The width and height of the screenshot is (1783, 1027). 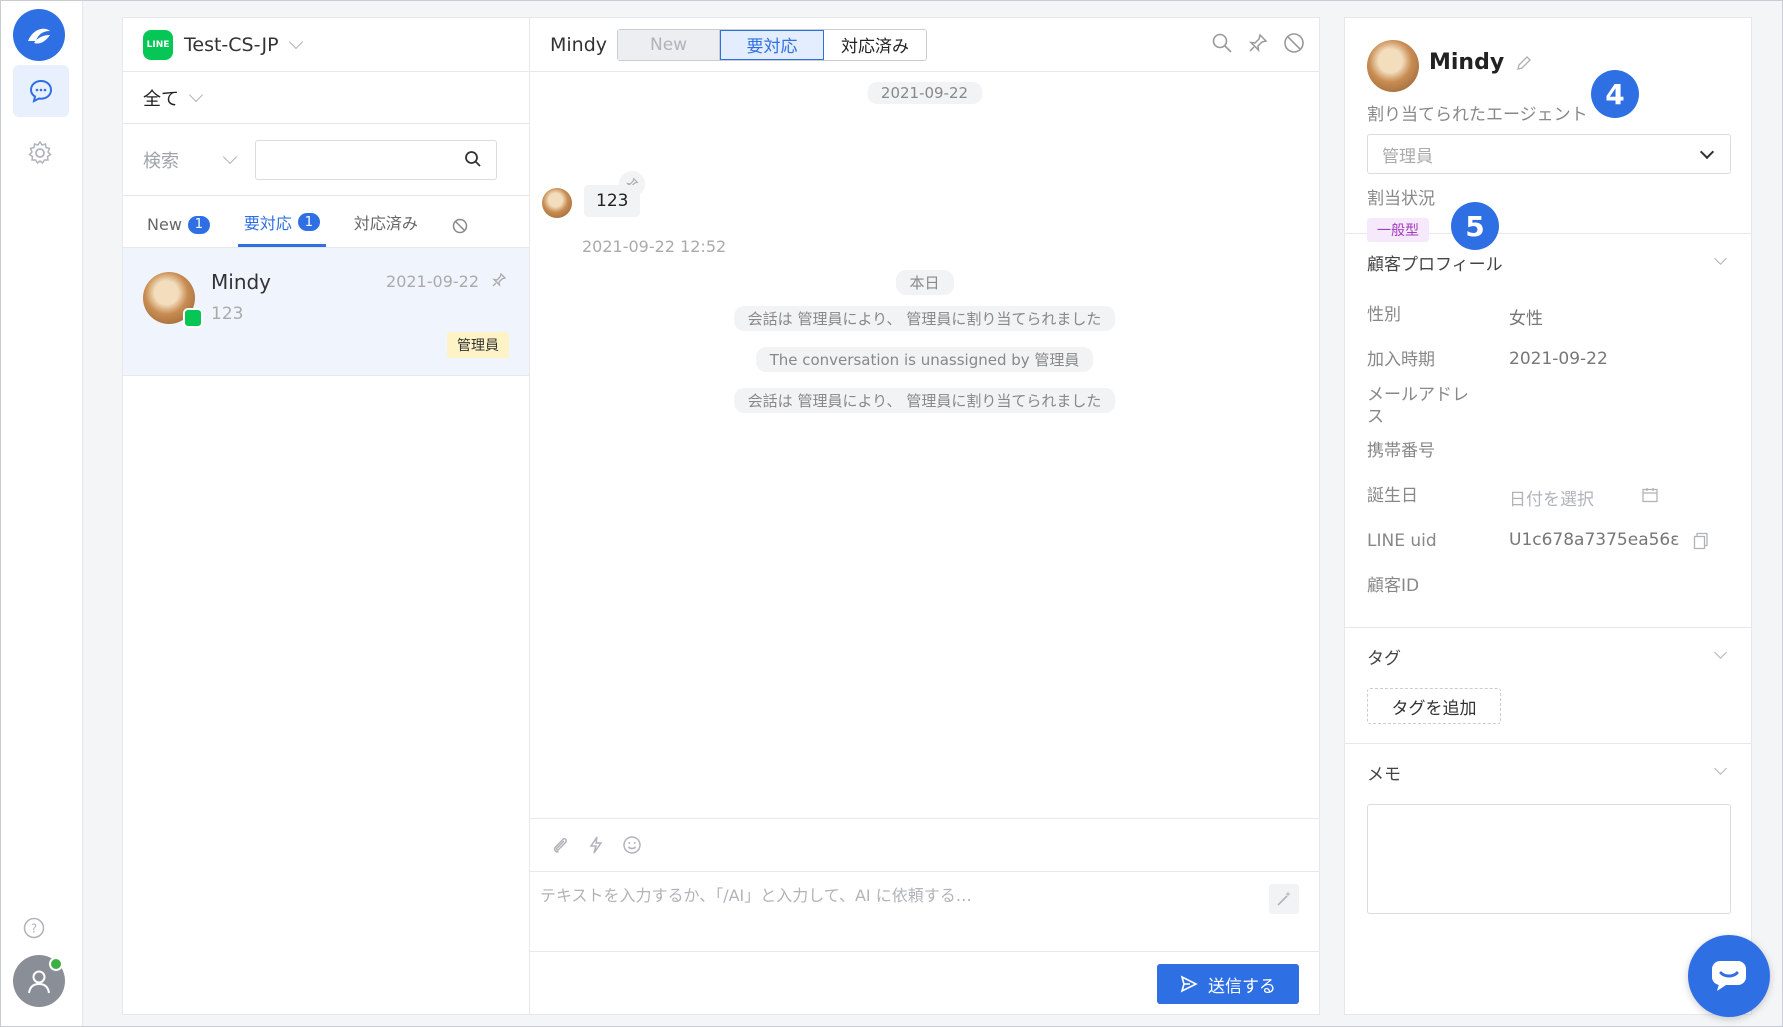 I want to click on section-title: タグ, so click(x=1384, y=659).